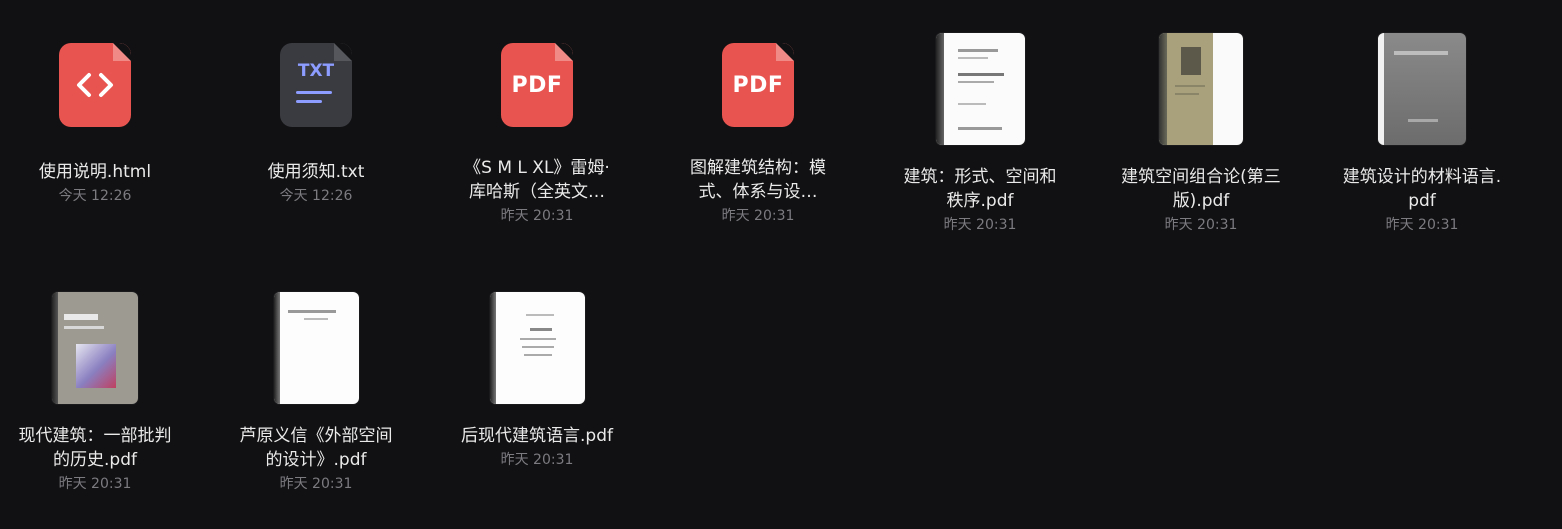  I want to click on file-item: 后现代建筑语言.pdf 昨天 20:31, so click(537, 381).